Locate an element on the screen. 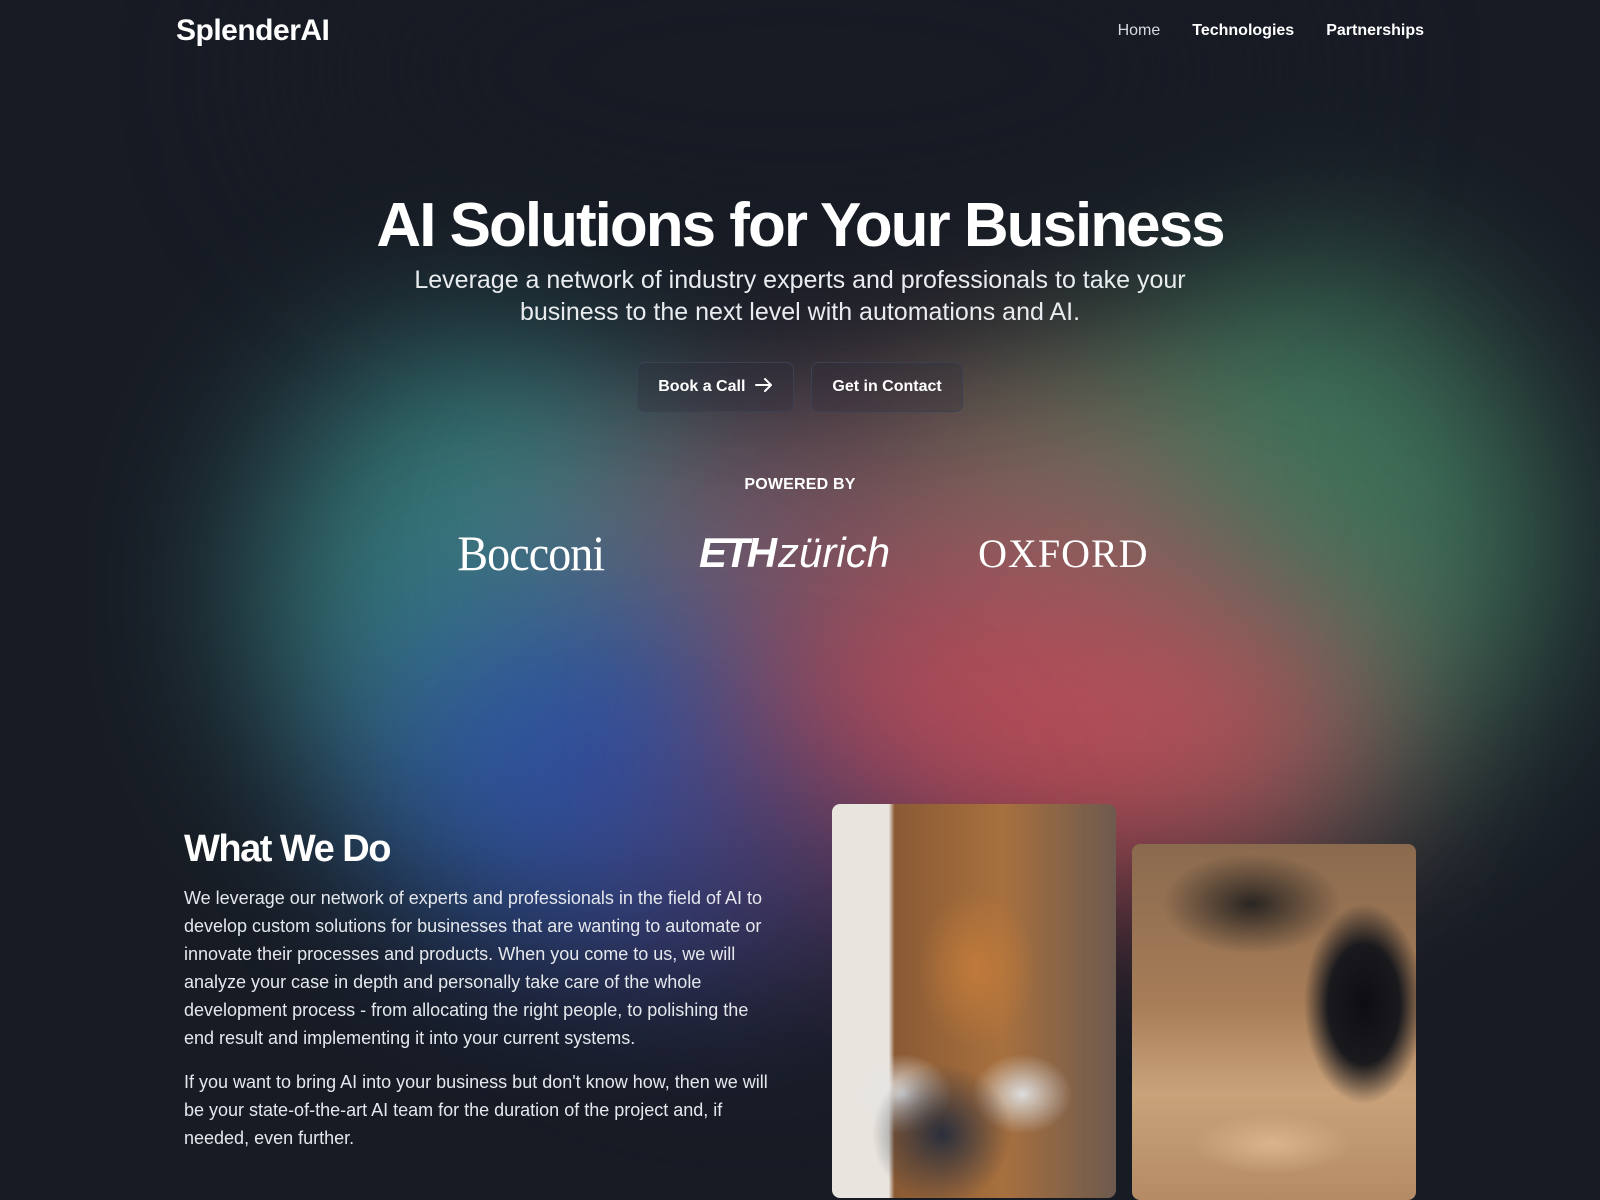 The image size is (1600, 1200). nav-link-technologies: Technologies is located at coordinates (1243, 31).